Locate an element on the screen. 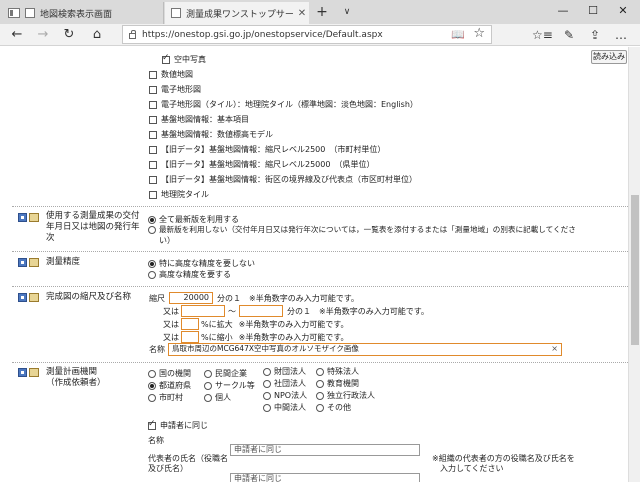 The height and width of the screenshot is (482, 640). option-old-2500: 【旧データ】基盤地図情報：縮尺レベル2500 （市町村単位） is located at coordinates (379, 149).